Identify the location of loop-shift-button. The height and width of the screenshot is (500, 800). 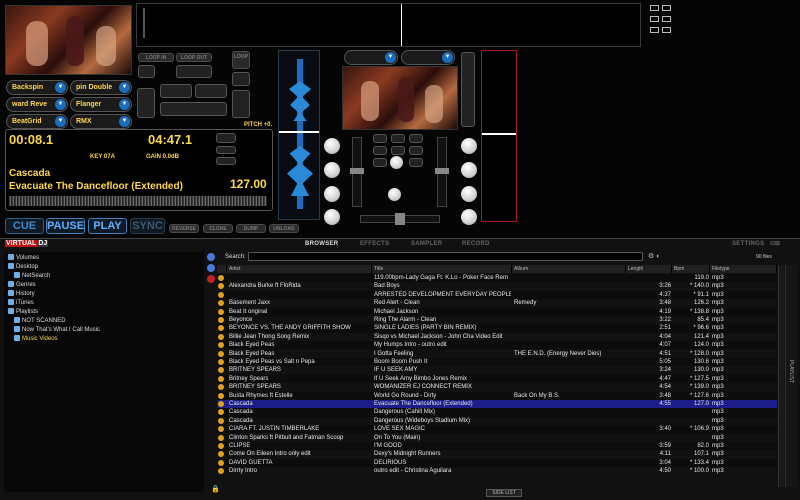
(241, 79).